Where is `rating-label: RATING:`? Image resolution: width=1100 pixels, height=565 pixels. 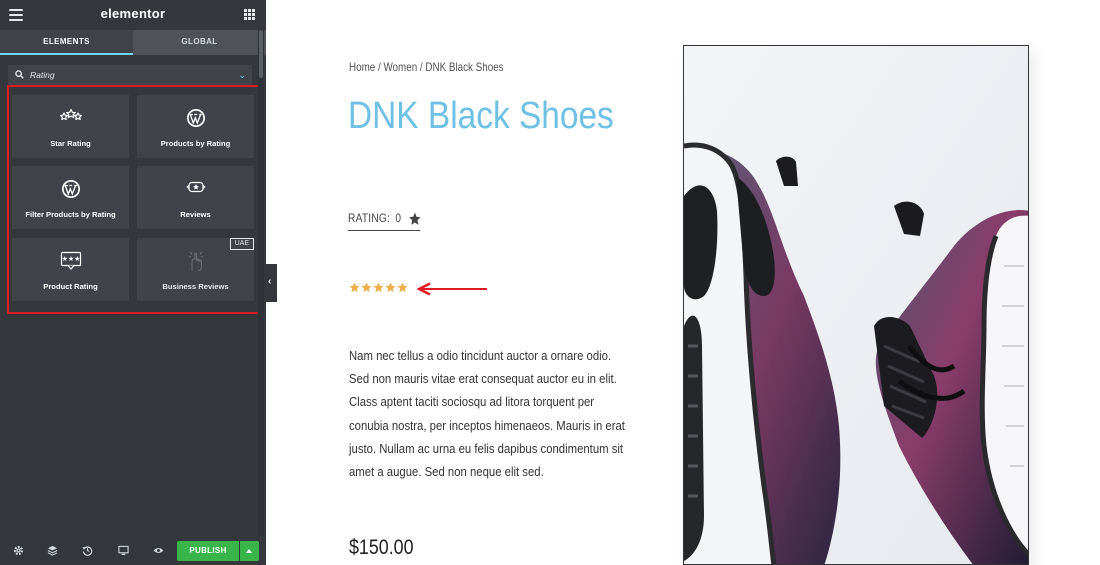 rating-label: RATING: is located at coordinates (369, 219).